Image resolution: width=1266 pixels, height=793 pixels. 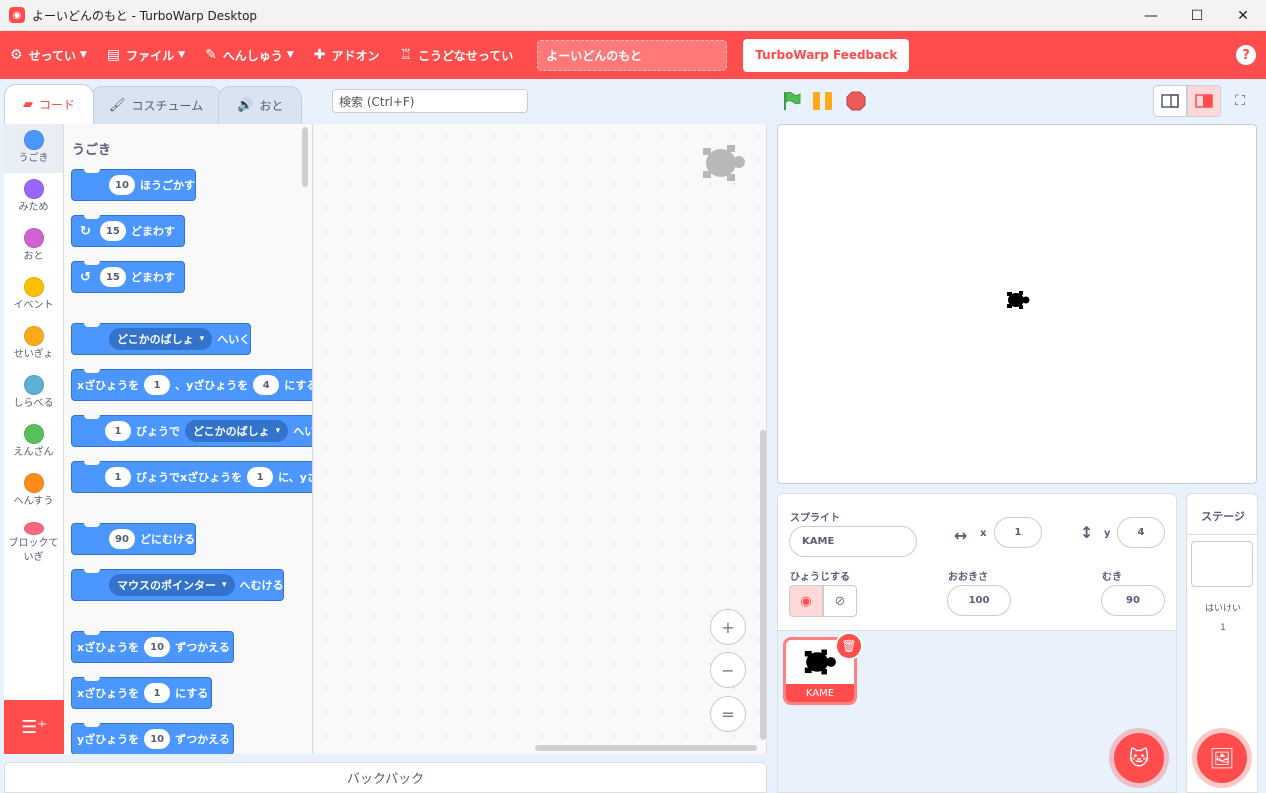 What do you see at coordinates (1139, 758) in the screenshot?
I see `add-sprite-button: 🐱` at bounding box center [1139, 758].